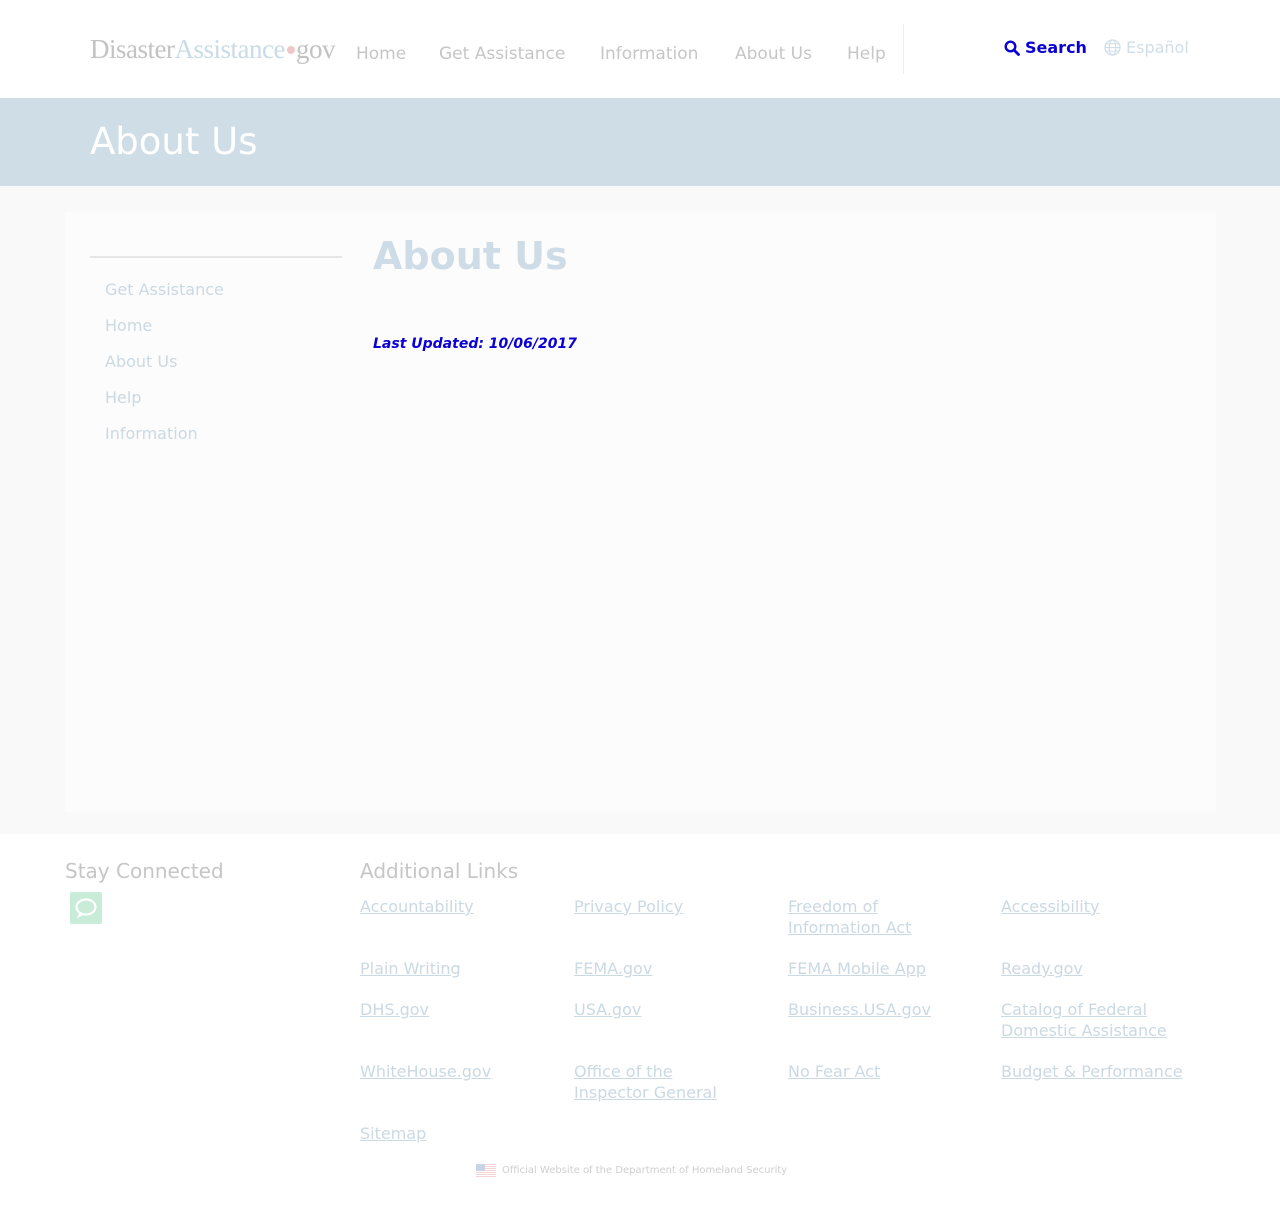 This screenshot has width=1280, height=1219. I want to click on footer-link-dhs: DHS.gov, so click(394, 1009).